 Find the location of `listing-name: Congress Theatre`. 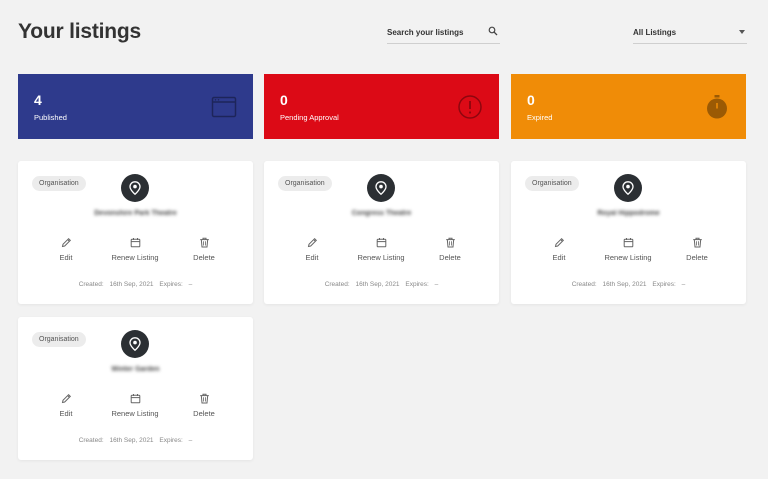

listing-name: Congress Theatre is located at coordinates (381, 213).